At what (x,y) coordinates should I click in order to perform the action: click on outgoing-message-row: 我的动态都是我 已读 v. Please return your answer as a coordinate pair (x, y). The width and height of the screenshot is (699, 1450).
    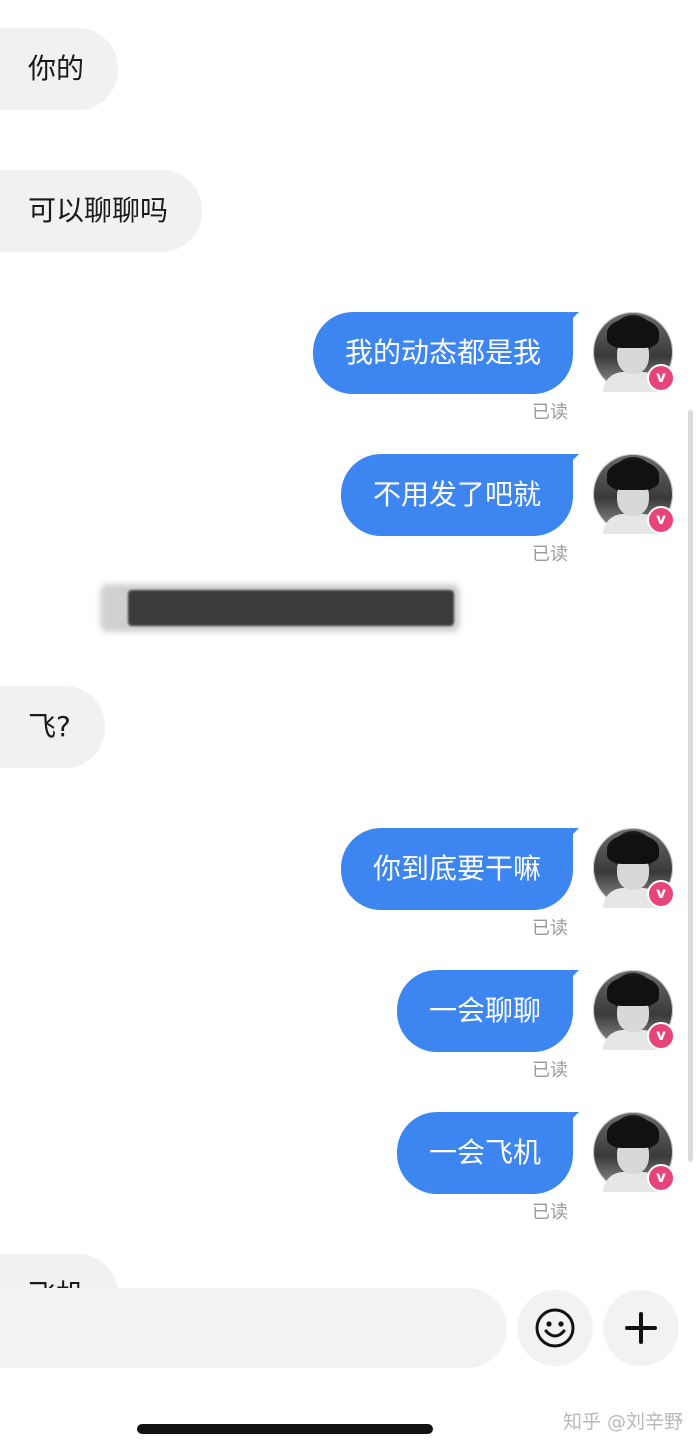
    Looking at the image, I should click on (349, 367).